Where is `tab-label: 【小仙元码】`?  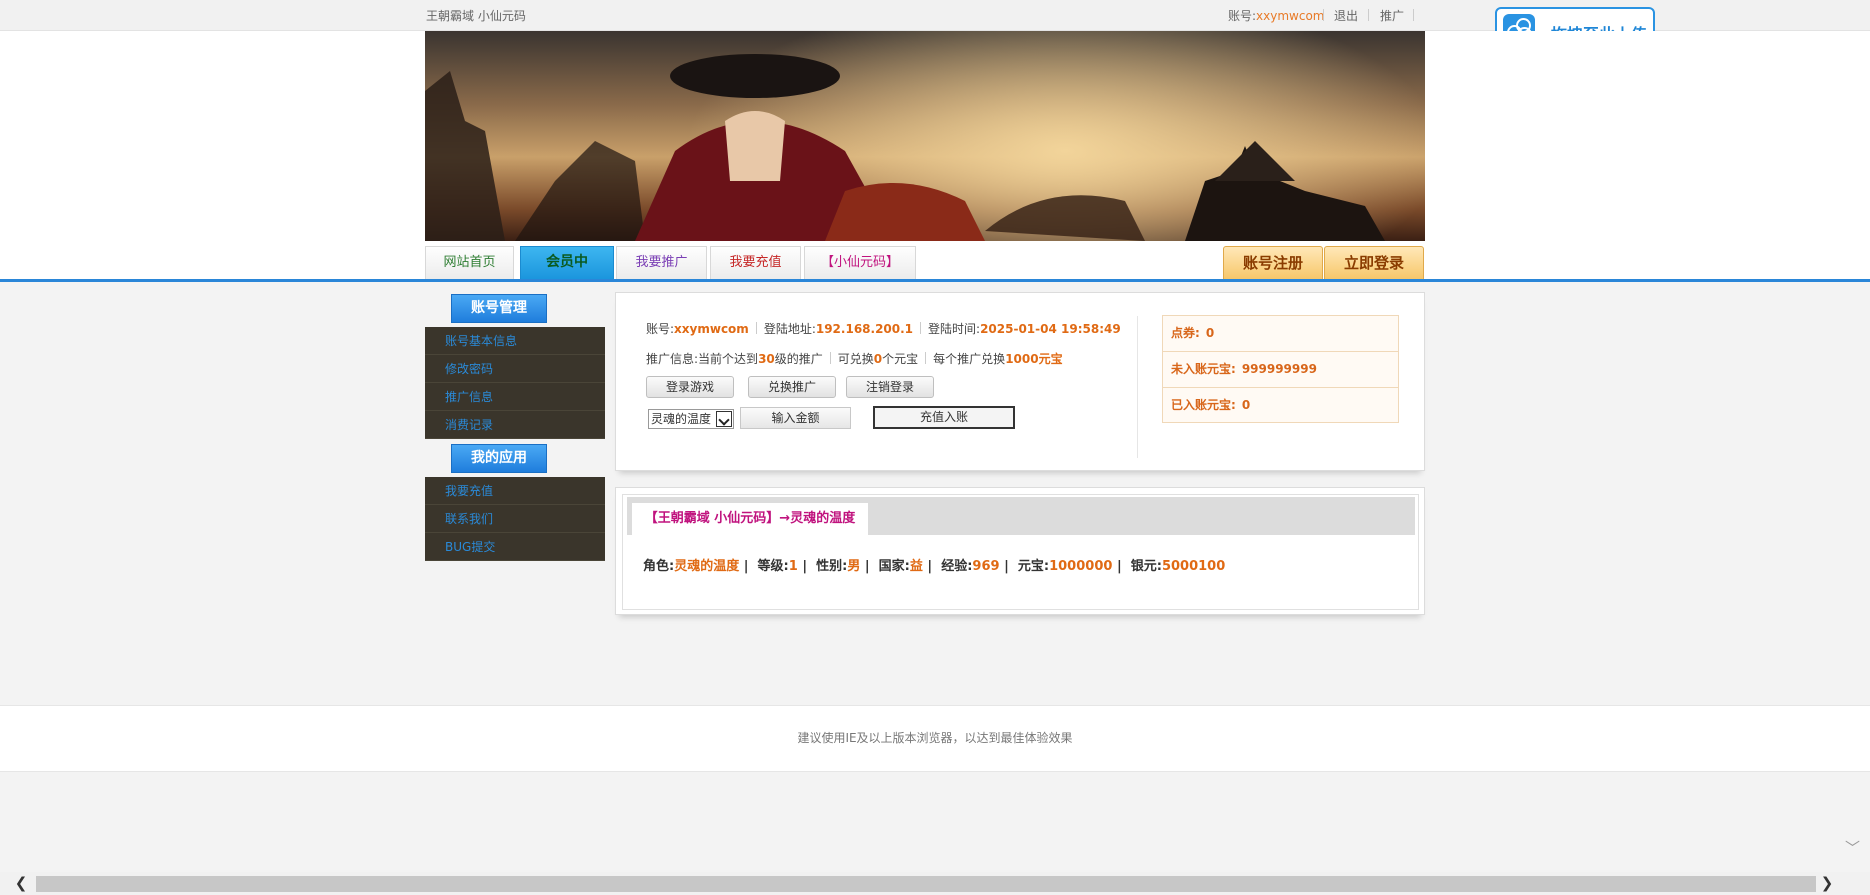
tab-label: 【小仙元码】 is located at coordinates (859, 262).